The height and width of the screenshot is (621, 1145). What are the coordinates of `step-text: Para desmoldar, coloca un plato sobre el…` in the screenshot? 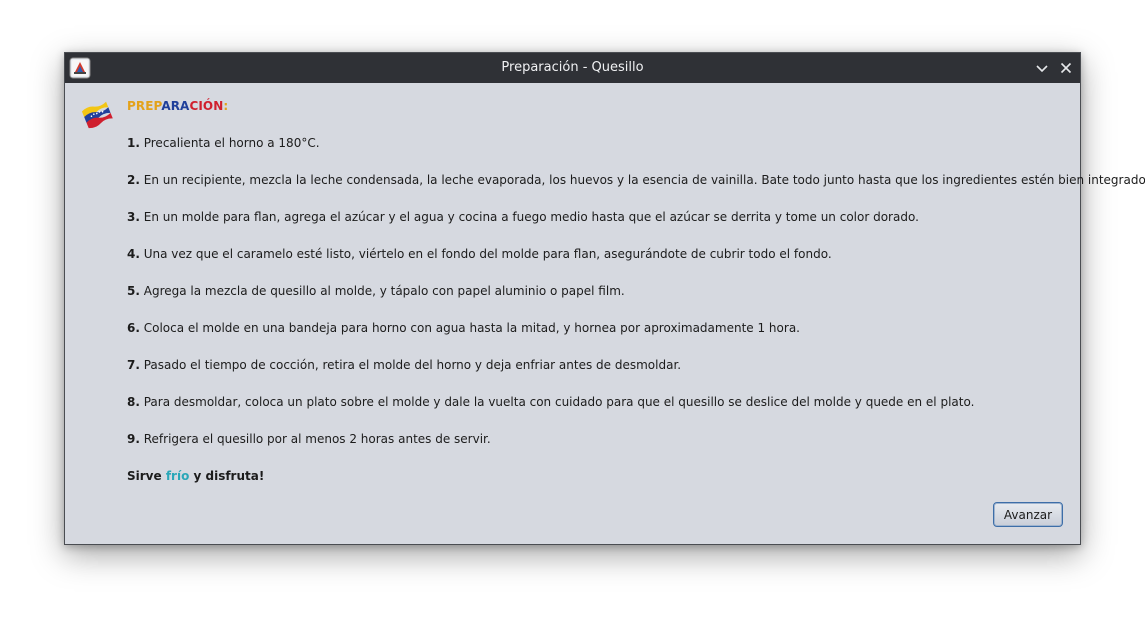 It's located at (557, 402).